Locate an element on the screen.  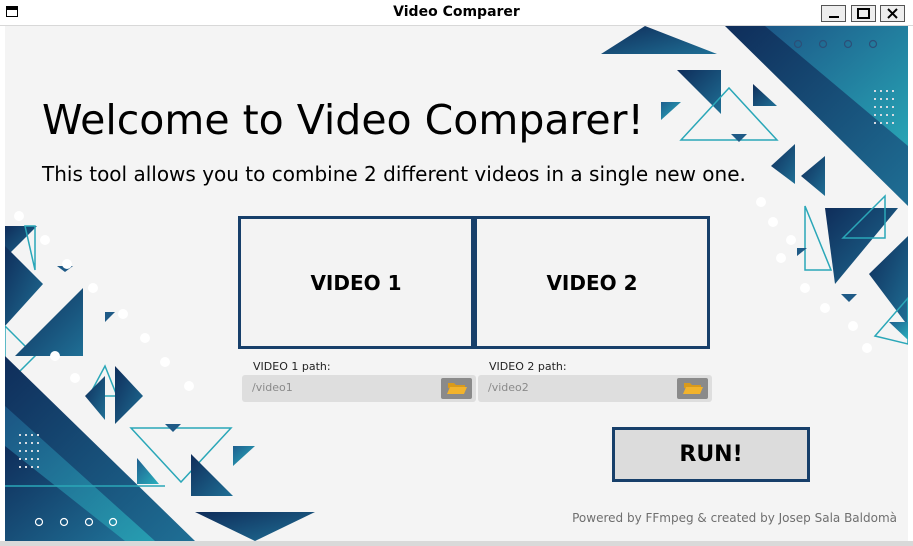
video-2-path-label: VIDEO 2 path: is located at coordinates (528, 366).